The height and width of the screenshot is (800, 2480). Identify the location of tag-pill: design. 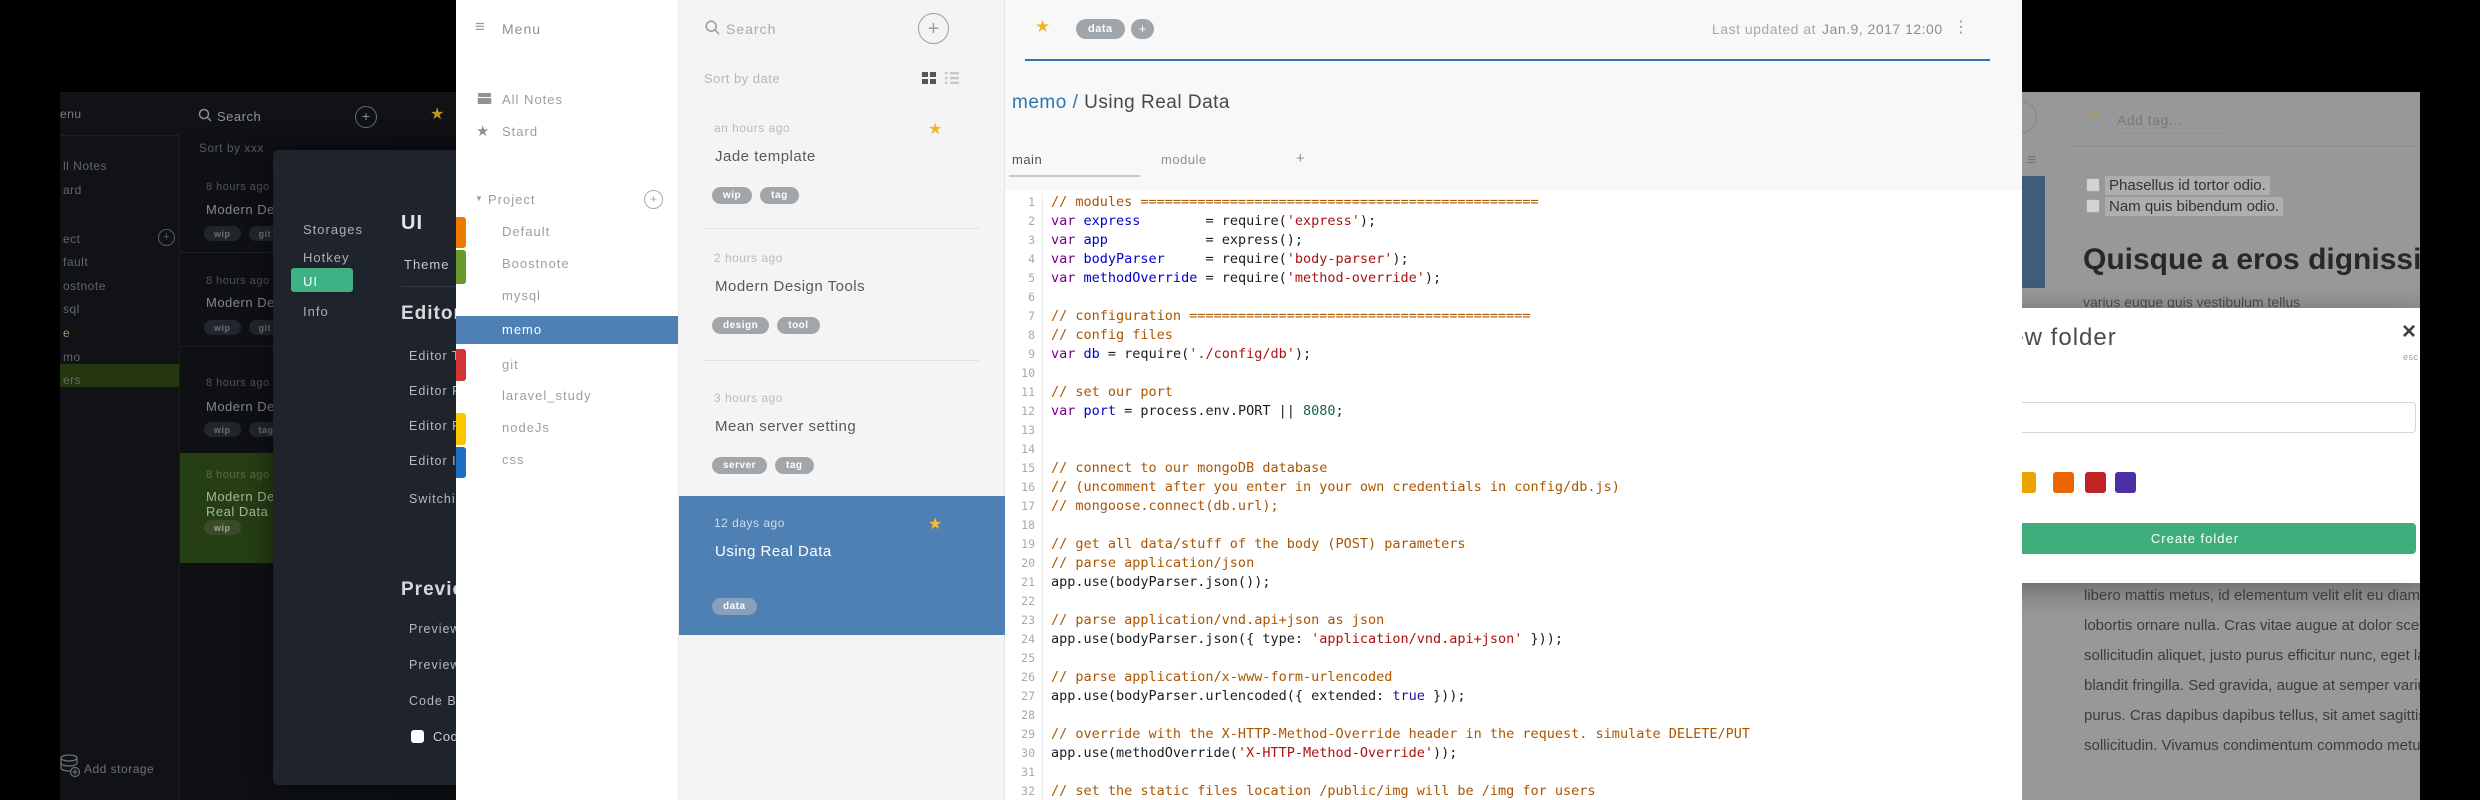
(741, 325).